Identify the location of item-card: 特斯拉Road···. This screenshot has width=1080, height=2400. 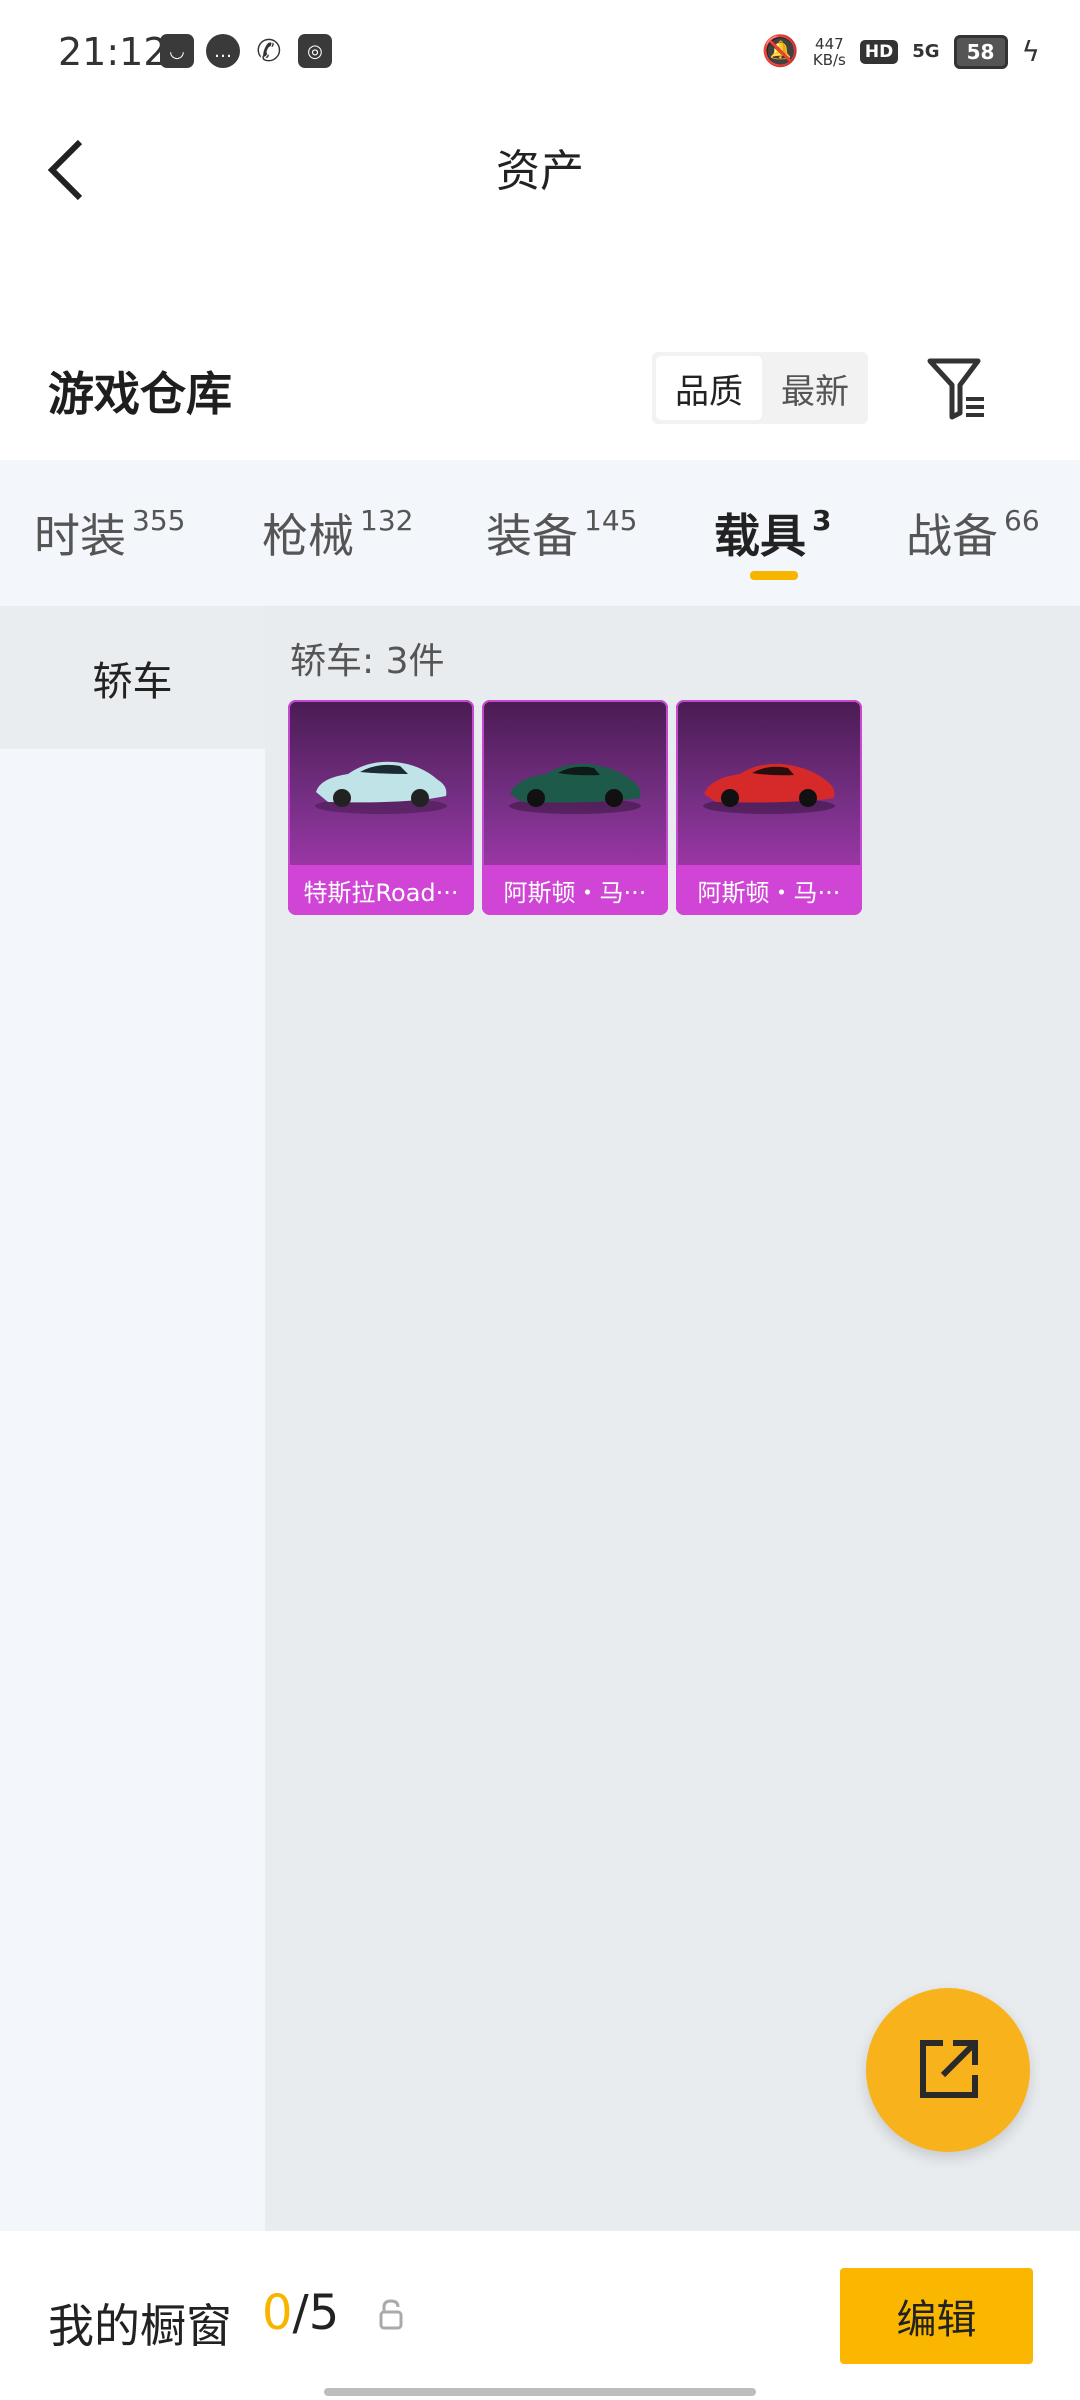
(381, 807).